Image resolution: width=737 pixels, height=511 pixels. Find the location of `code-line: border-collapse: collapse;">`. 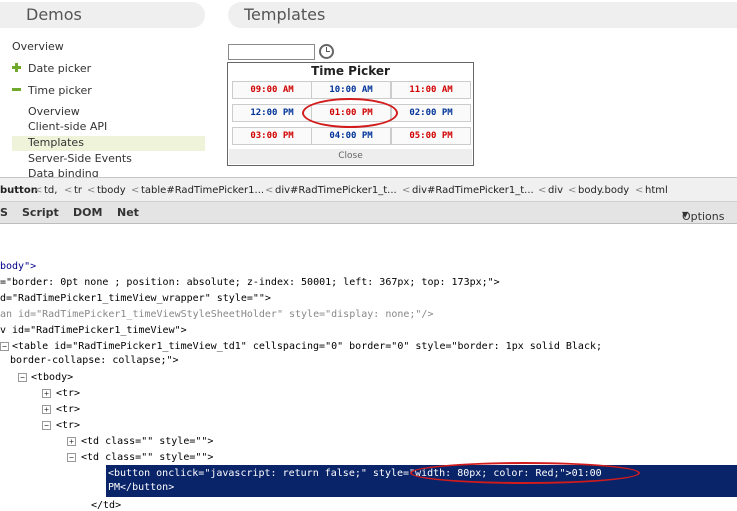

code-line: border-collapse: collapse;"> is located at coordinates (94, 360).